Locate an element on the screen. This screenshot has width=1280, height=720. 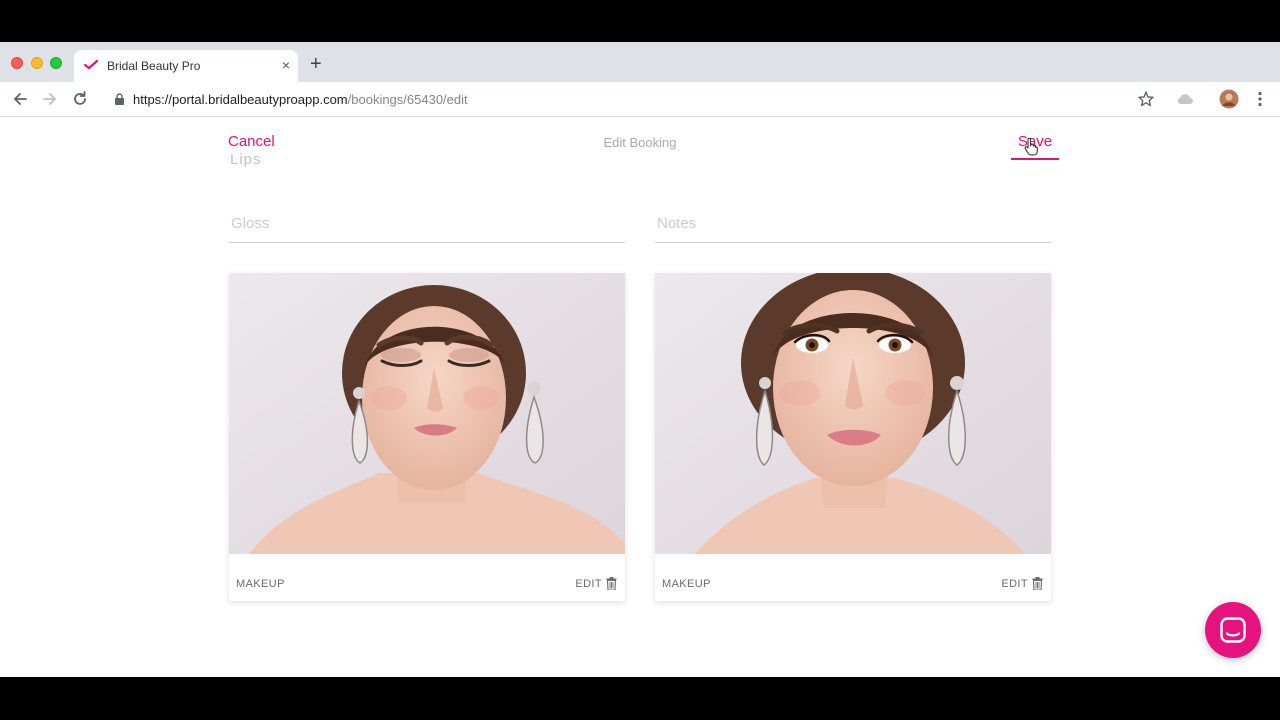
cloud-icon is located at coordinates (1185, 99).